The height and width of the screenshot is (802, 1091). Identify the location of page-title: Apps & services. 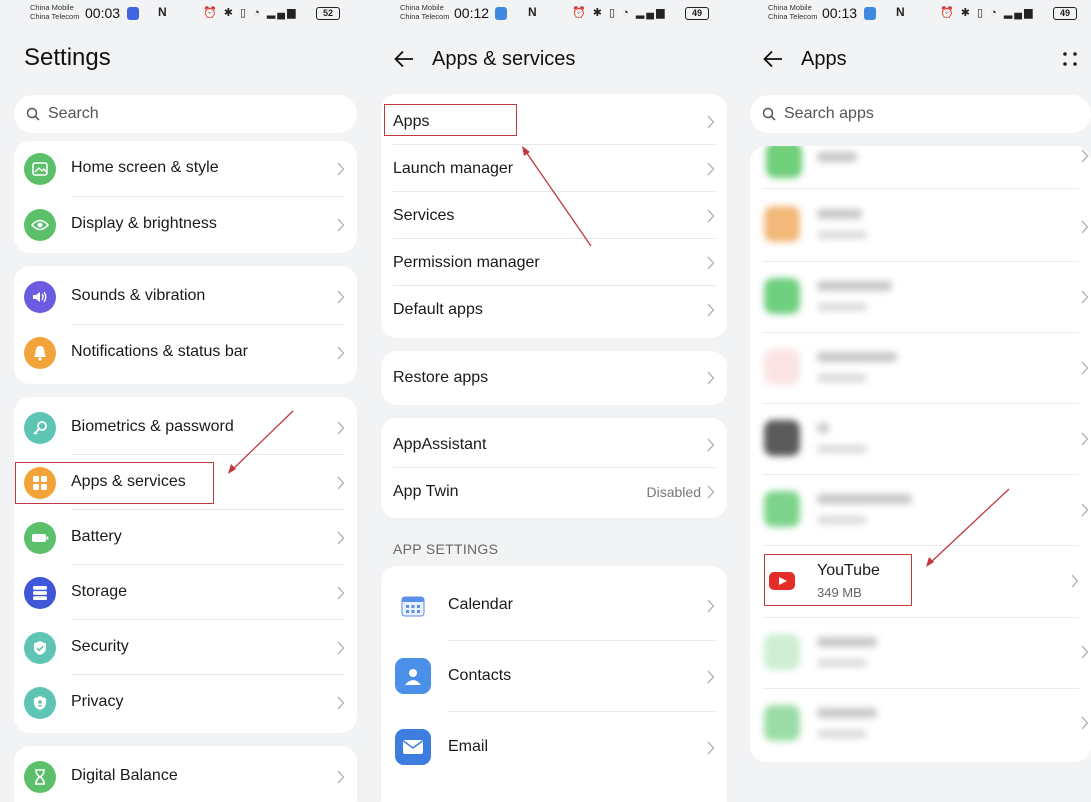
(504, 59).